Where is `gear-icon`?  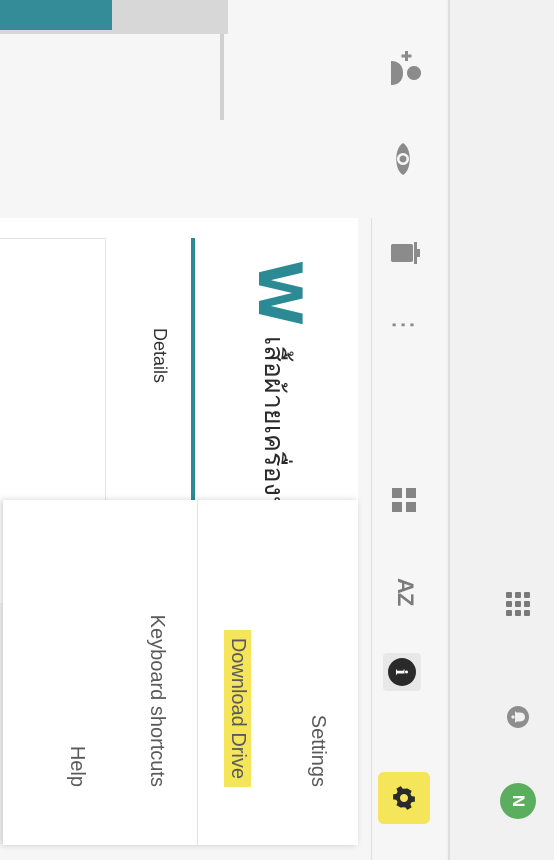 gear-icon is located at coordinates (404, 798).